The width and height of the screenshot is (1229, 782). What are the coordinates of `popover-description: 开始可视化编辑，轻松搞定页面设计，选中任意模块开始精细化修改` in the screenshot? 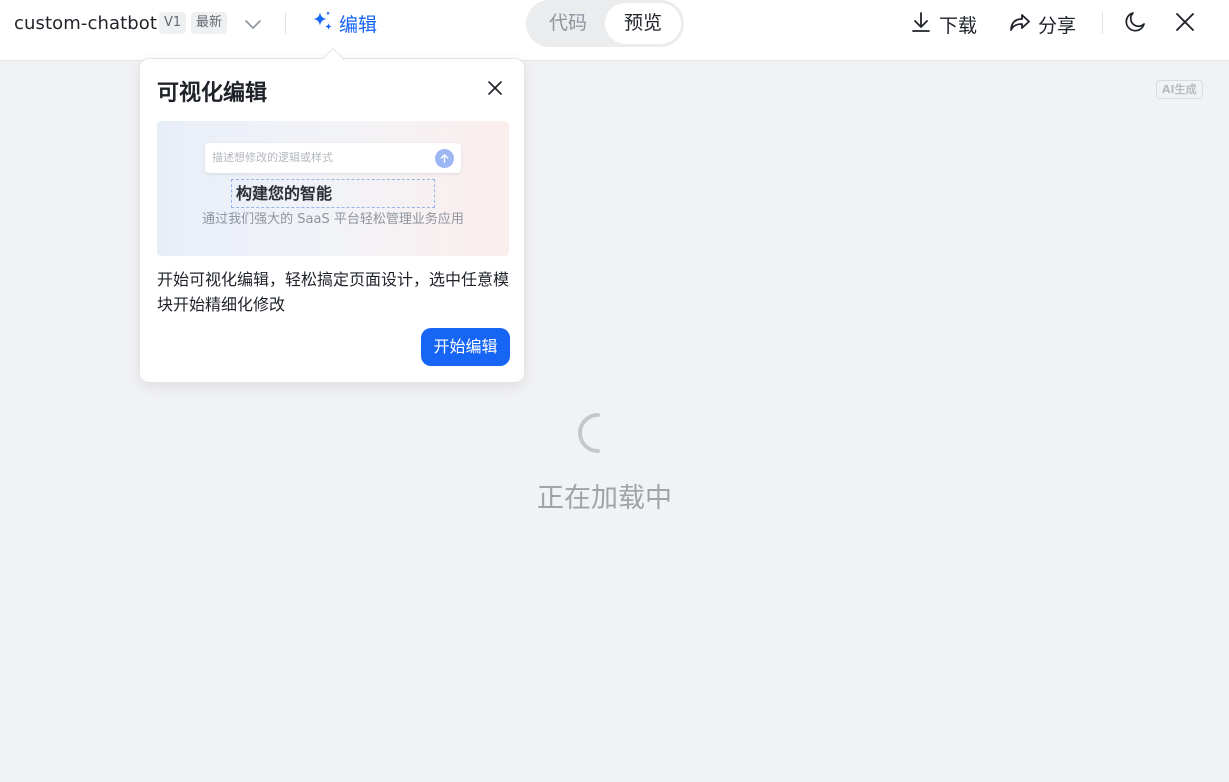 It's located at (333, 292).